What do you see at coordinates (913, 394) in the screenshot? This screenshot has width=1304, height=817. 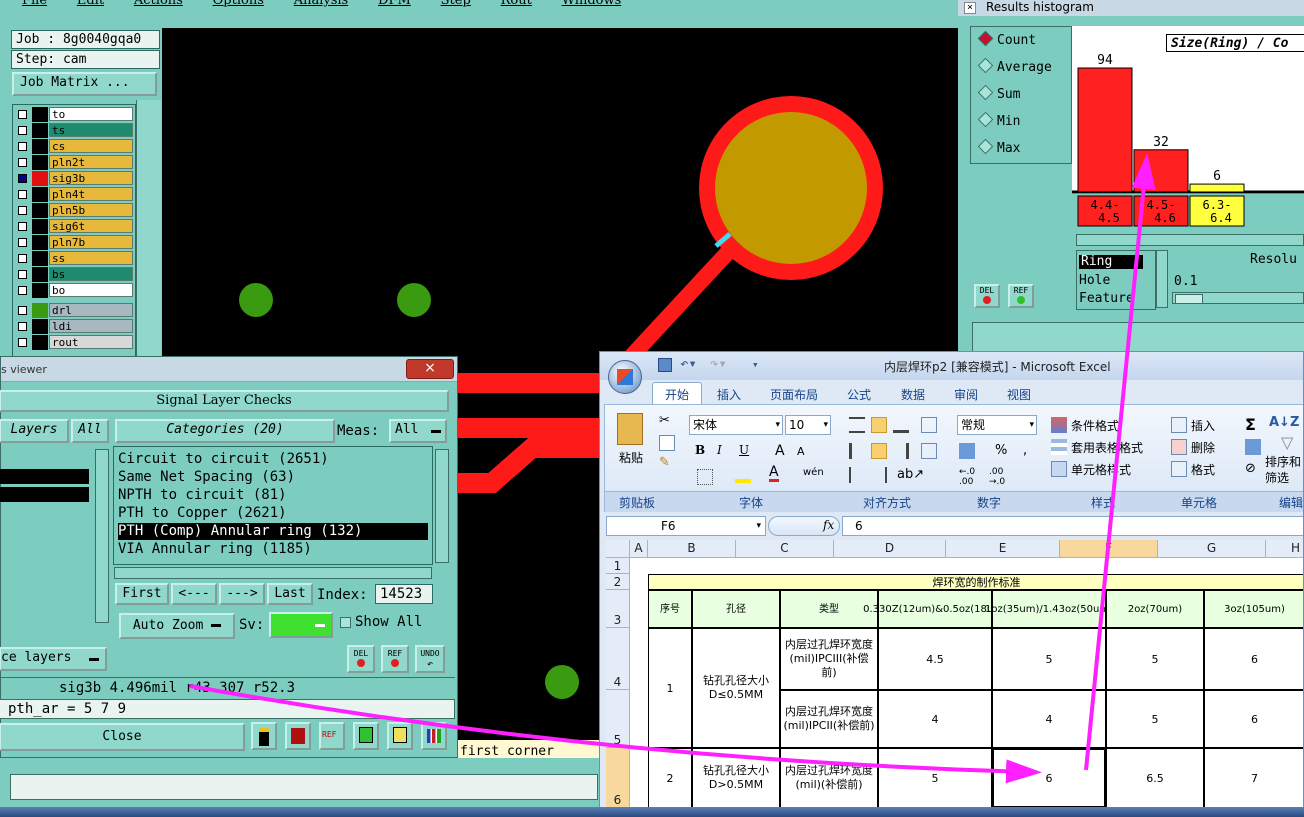 I see `tab-data: 数据` at bounding box center [913, 394].